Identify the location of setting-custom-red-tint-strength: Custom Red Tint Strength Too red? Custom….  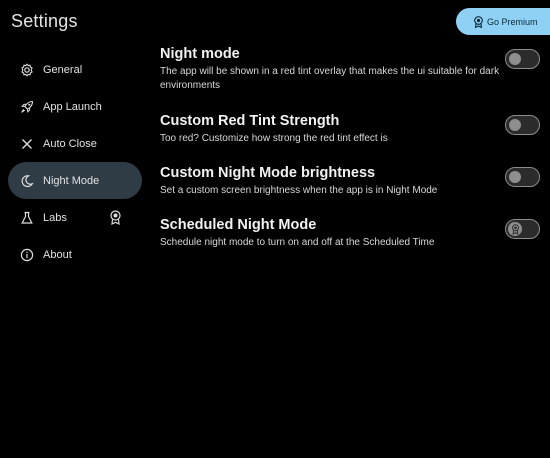
(355, 129).